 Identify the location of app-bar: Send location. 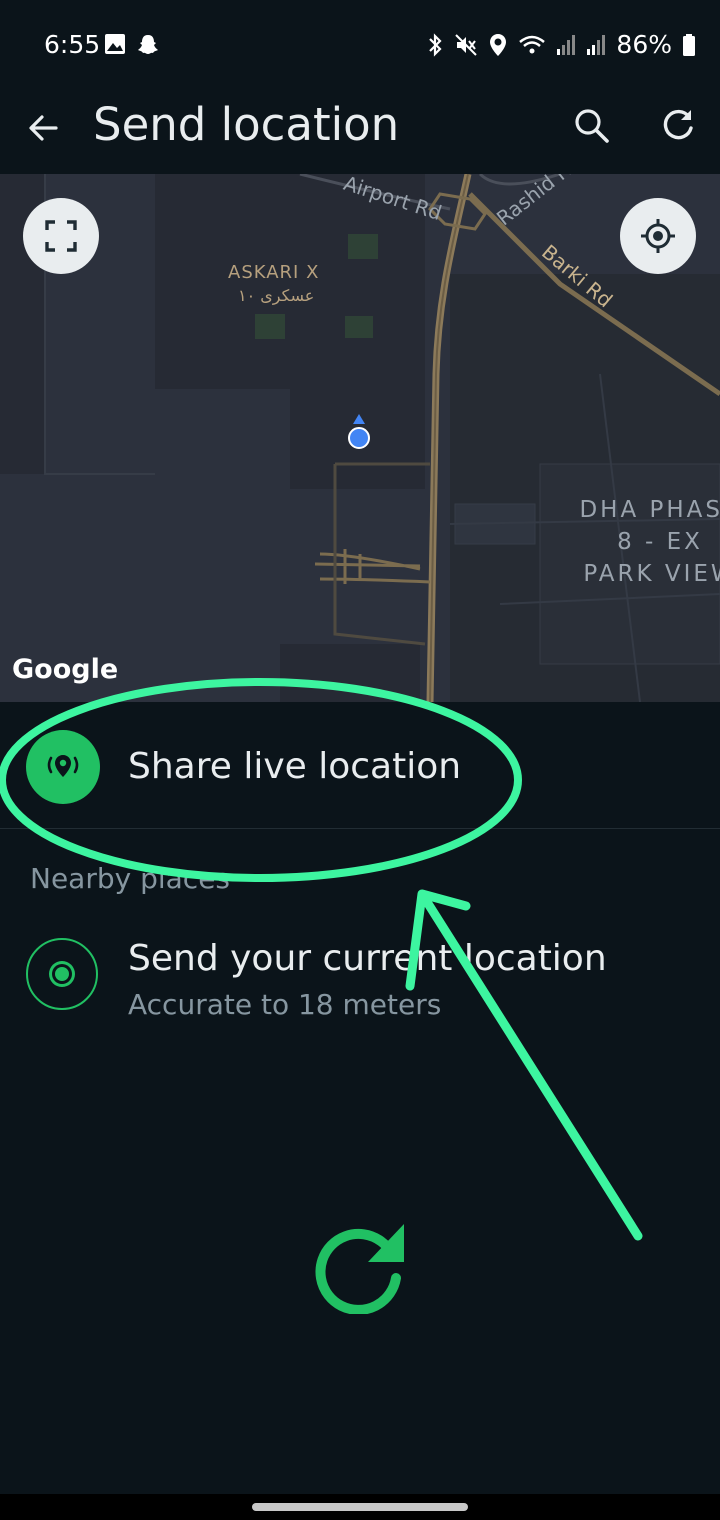
(360, 132).